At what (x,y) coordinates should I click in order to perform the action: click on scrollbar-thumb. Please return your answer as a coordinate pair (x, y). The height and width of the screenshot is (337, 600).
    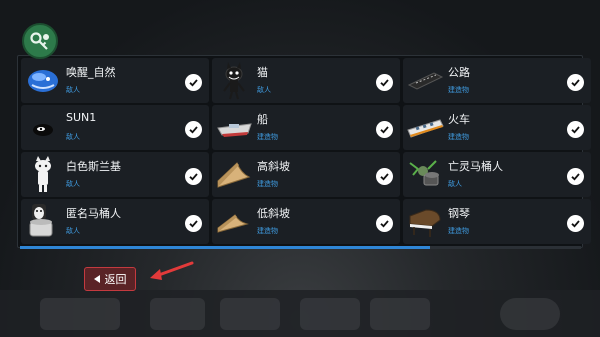
    Looking at the image, I should click on (225, 247).